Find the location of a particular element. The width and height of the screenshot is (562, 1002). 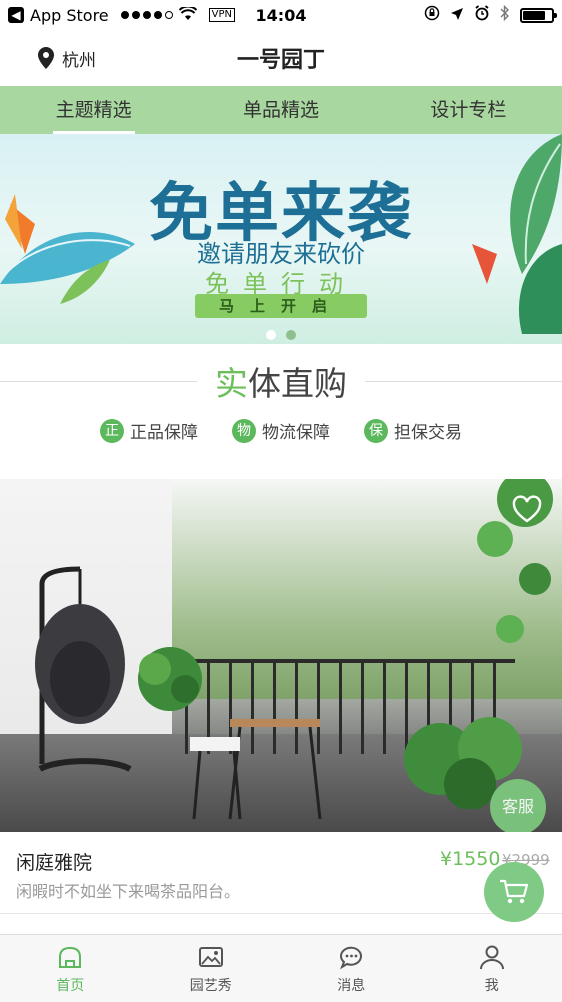

guarantee-logistics: 物 物流保障 is located at coordinates (281, 430).